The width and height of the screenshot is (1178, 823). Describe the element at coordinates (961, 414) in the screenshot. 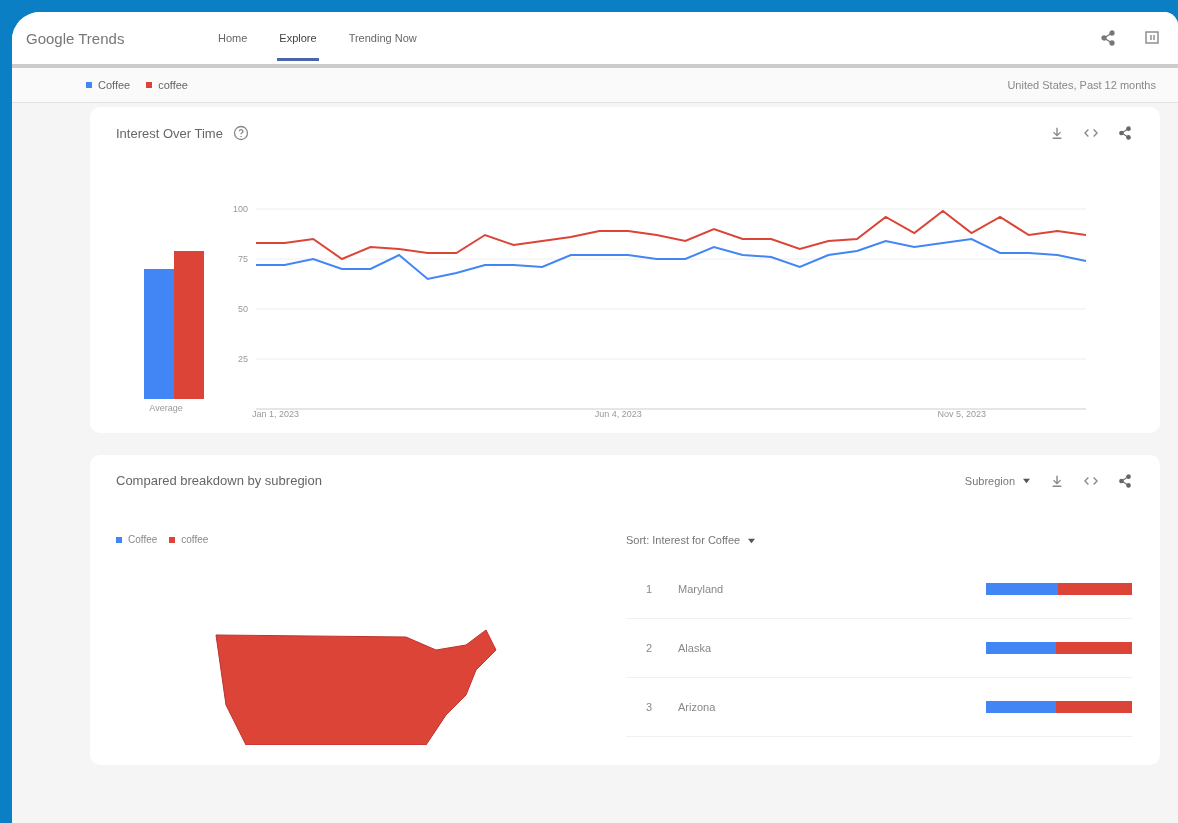

I see `x-tick-label: Nov 5, 2023` at that location.